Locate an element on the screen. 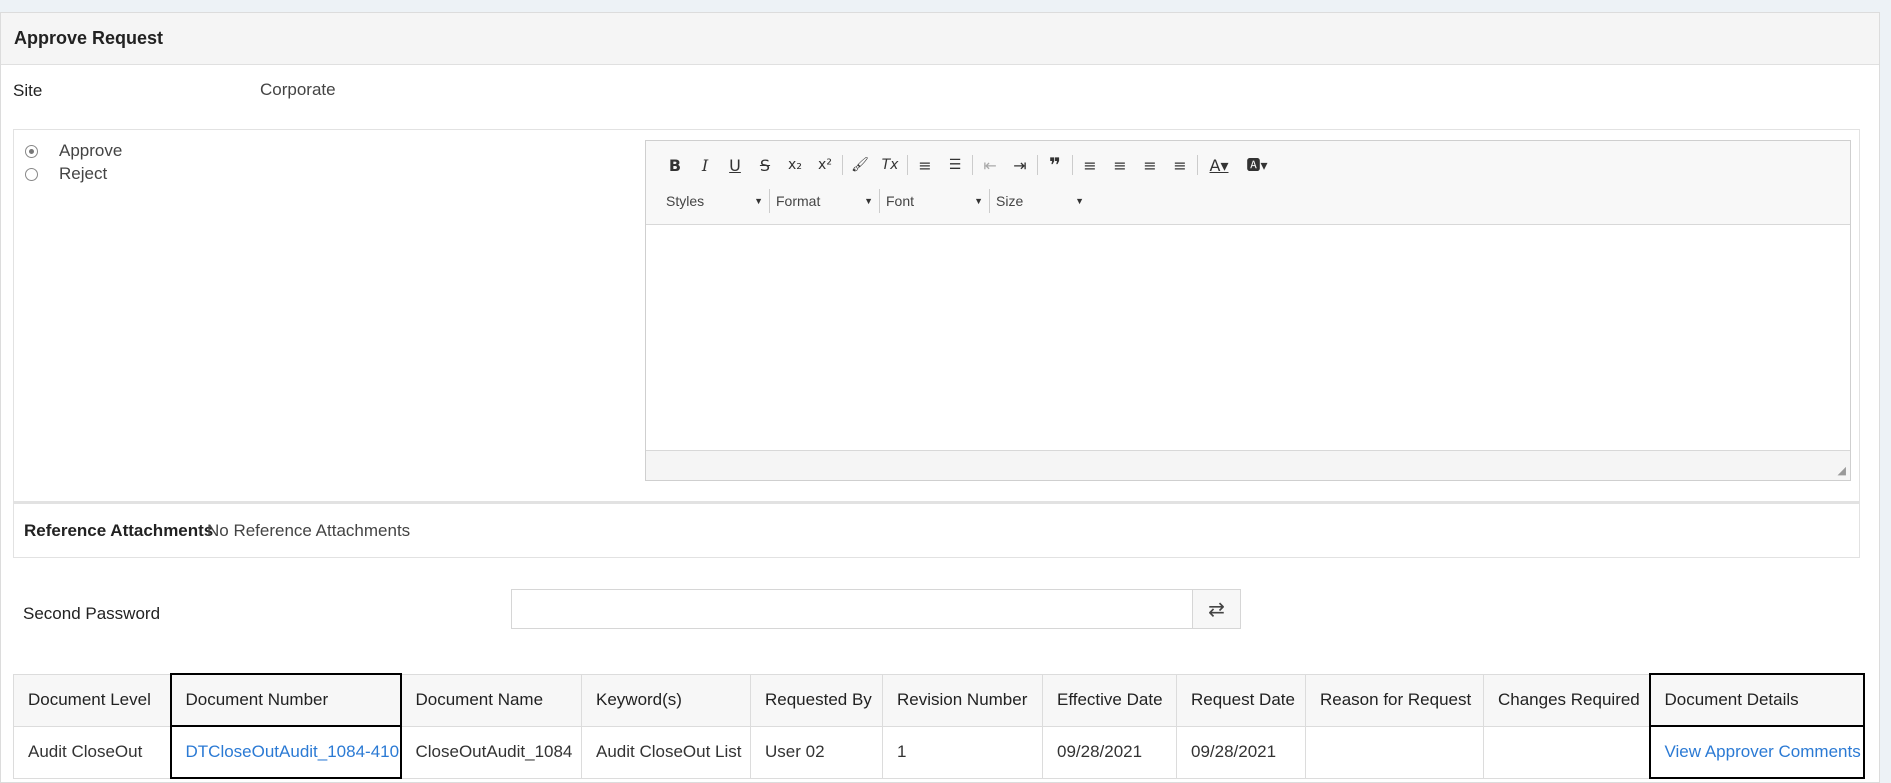  reason-for-request-cell is located at coordinates (1394, 752).